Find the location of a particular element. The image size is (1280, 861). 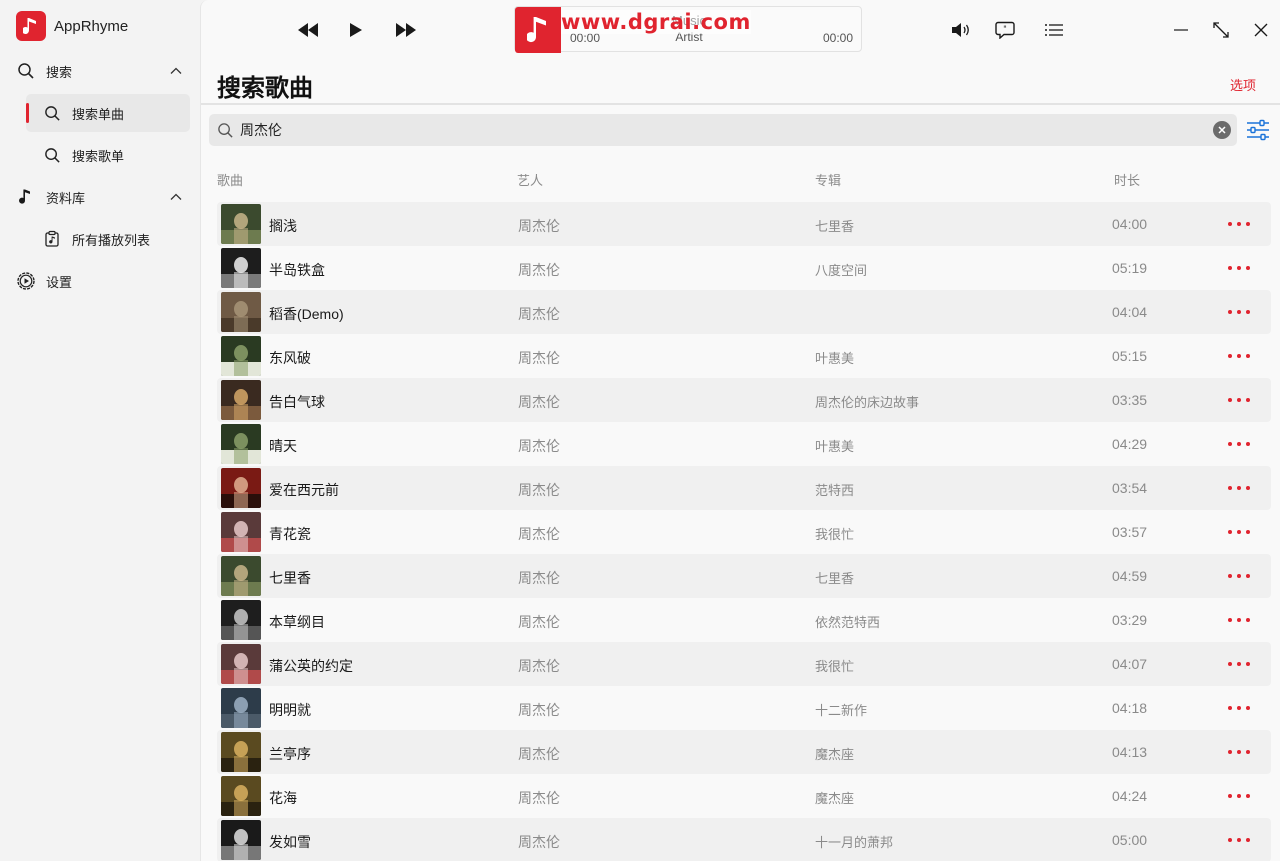

table-row: 晴天 周杰伦 叶惠美 04:29 is located at coordinates (744, 444).